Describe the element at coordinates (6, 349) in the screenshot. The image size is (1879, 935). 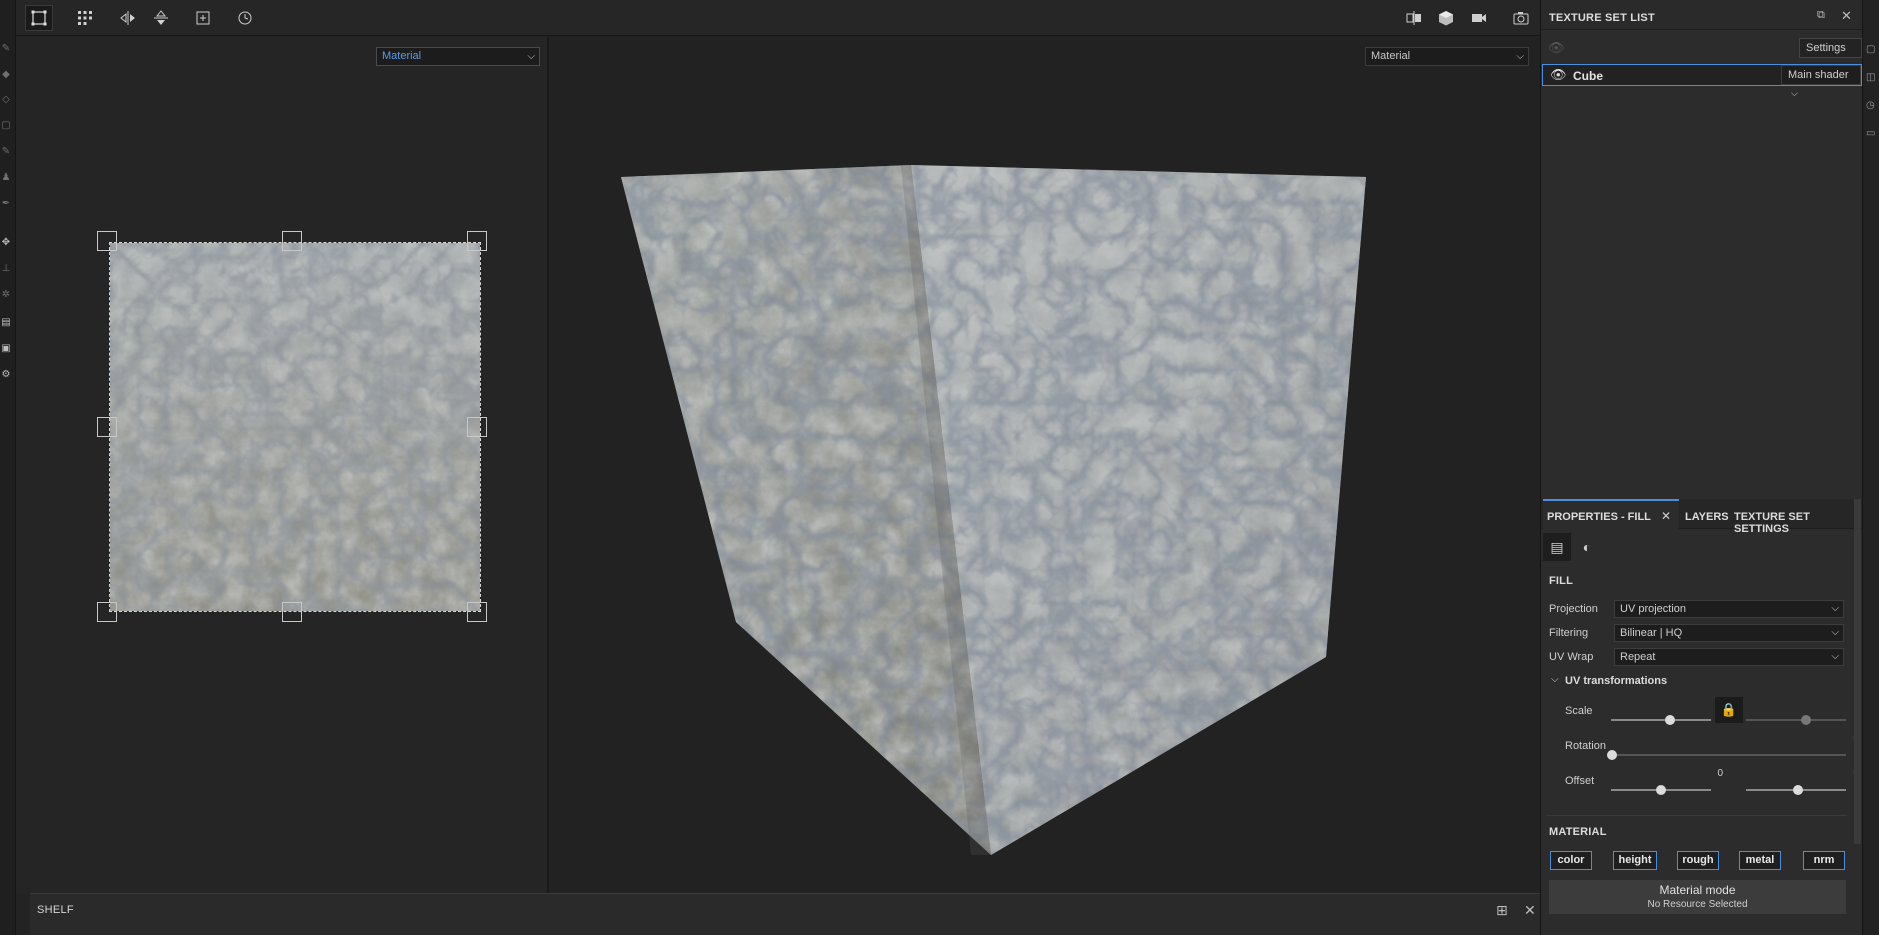
I see `library-icon: ▣` at that location.